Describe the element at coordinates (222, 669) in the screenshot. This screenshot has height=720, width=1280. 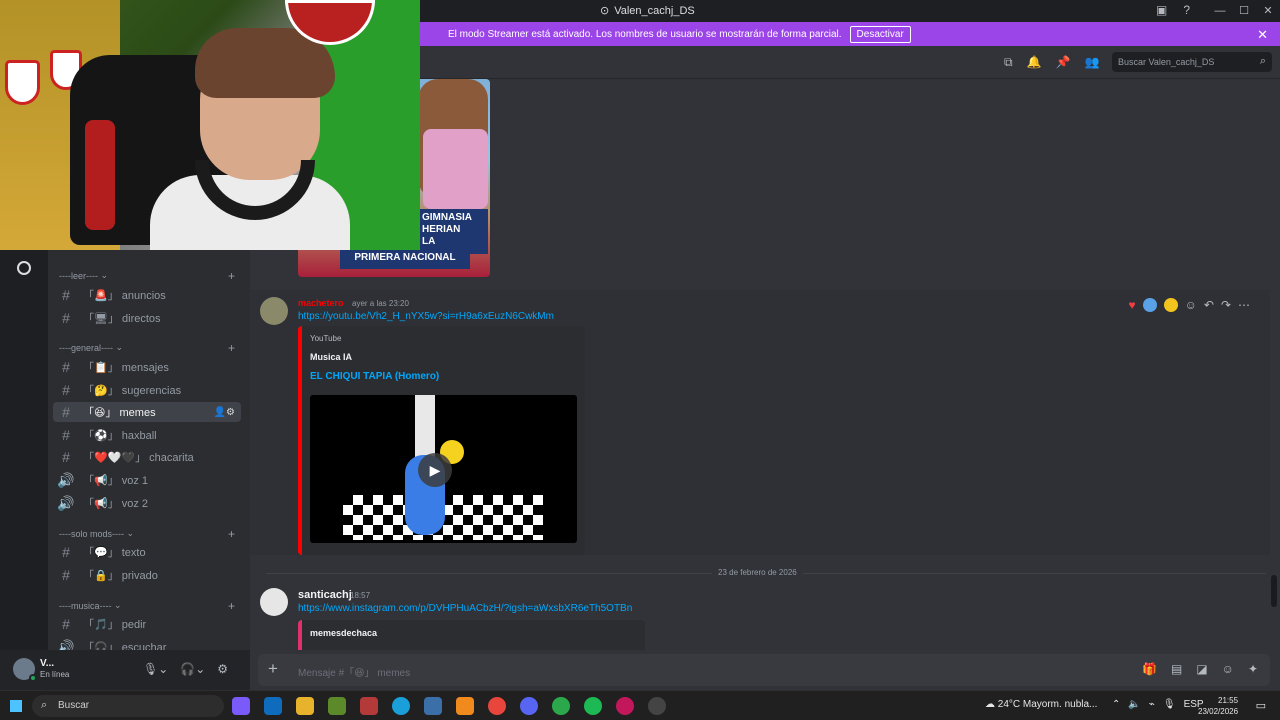
I see `settings-gear-icon: ⚙` at that location.